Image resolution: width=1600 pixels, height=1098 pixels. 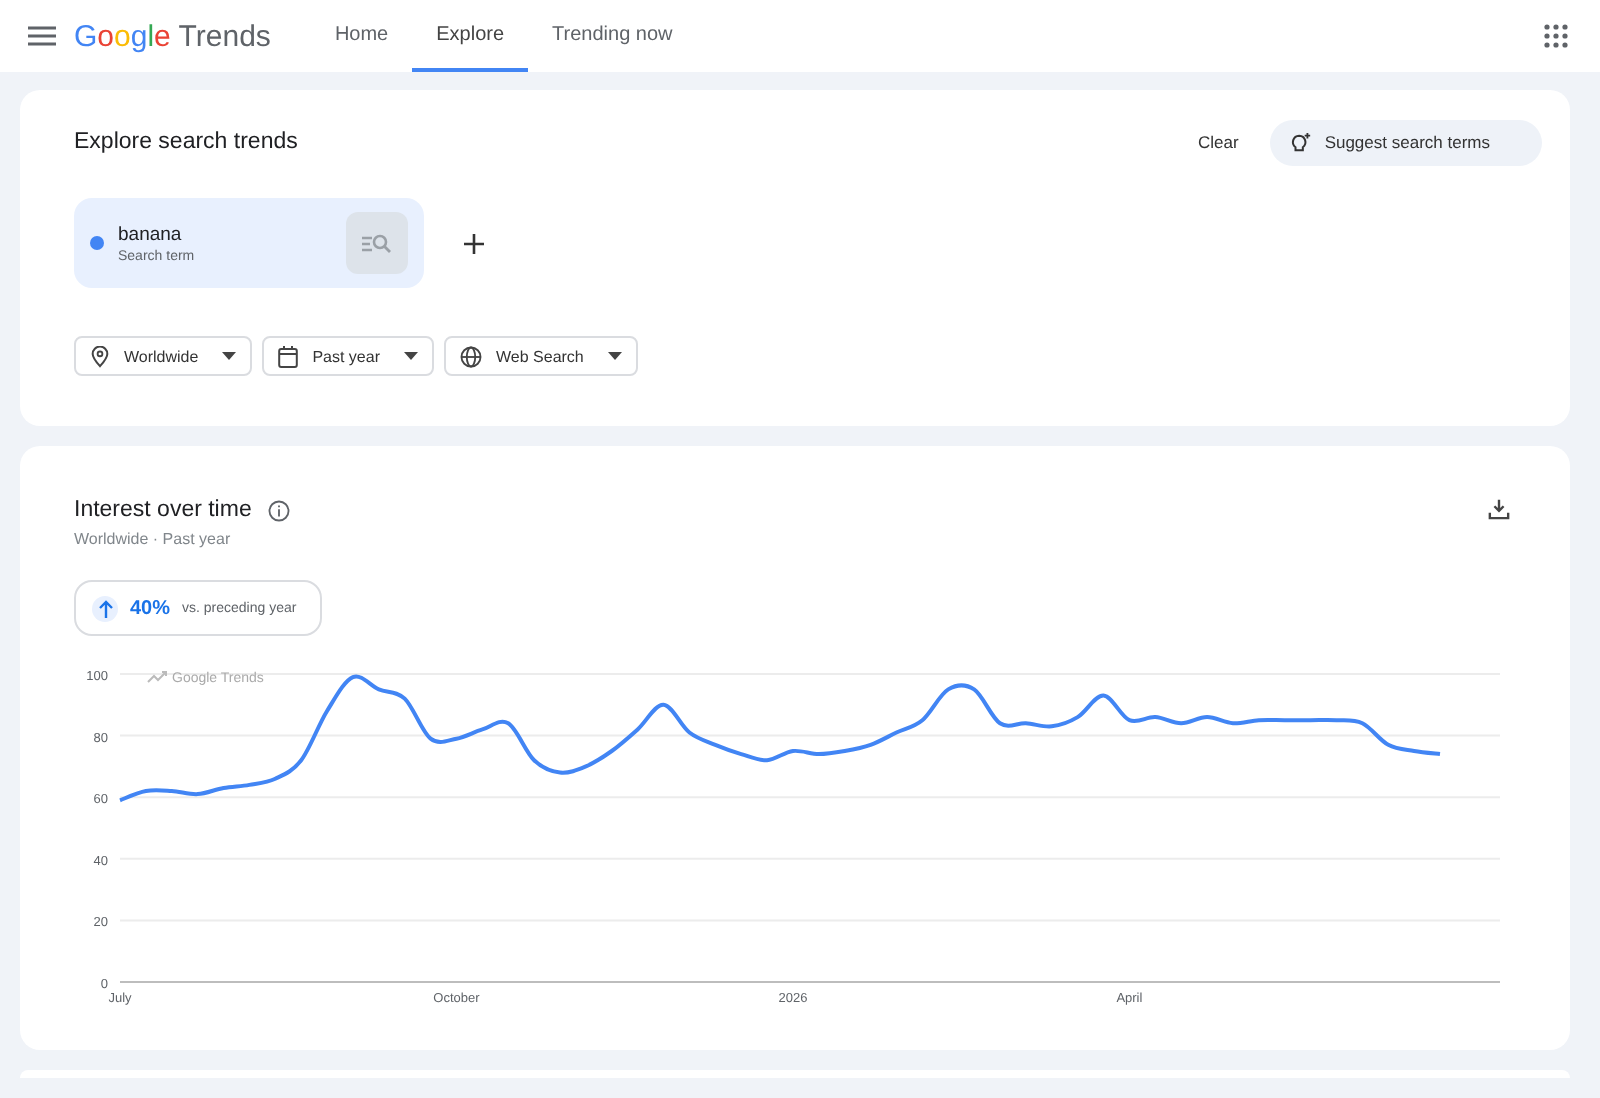 What do you see at coordinates (278, 510) in the screenshot?
I see `info-icon` at bounding box center [278, 510].